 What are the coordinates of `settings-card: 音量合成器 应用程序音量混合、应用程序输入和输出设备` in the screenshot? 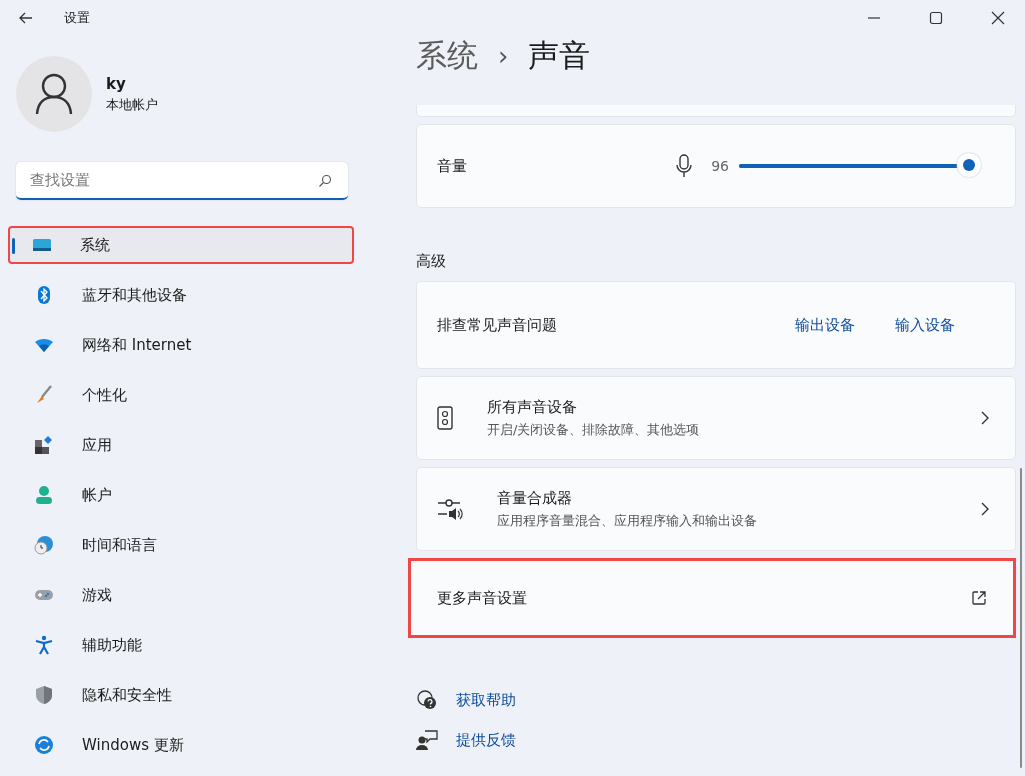 It's located at (716, 509).